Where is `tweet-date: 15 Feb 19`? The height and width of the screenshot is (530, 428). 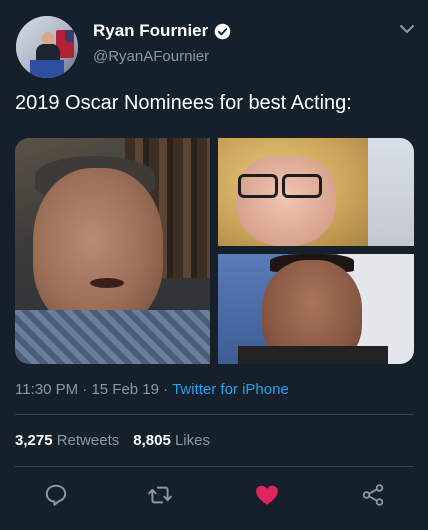
tweet-date: 15 Feb 19 is located at coordinates (125, 389).